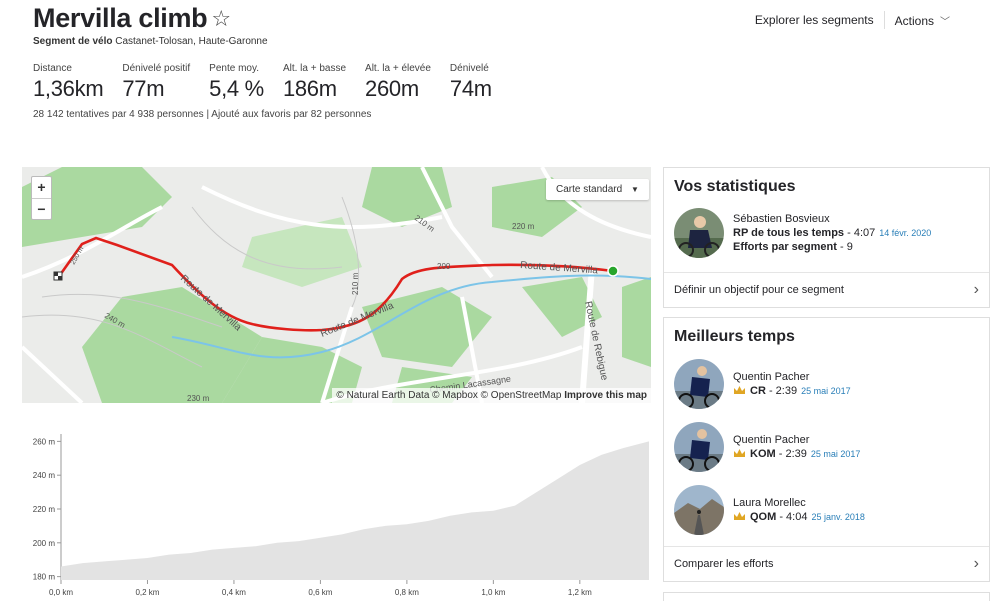  Describe the element at coordinates (734, 336) in the screenshot. I see `best-times-title: Meilleurs temps` at that location.